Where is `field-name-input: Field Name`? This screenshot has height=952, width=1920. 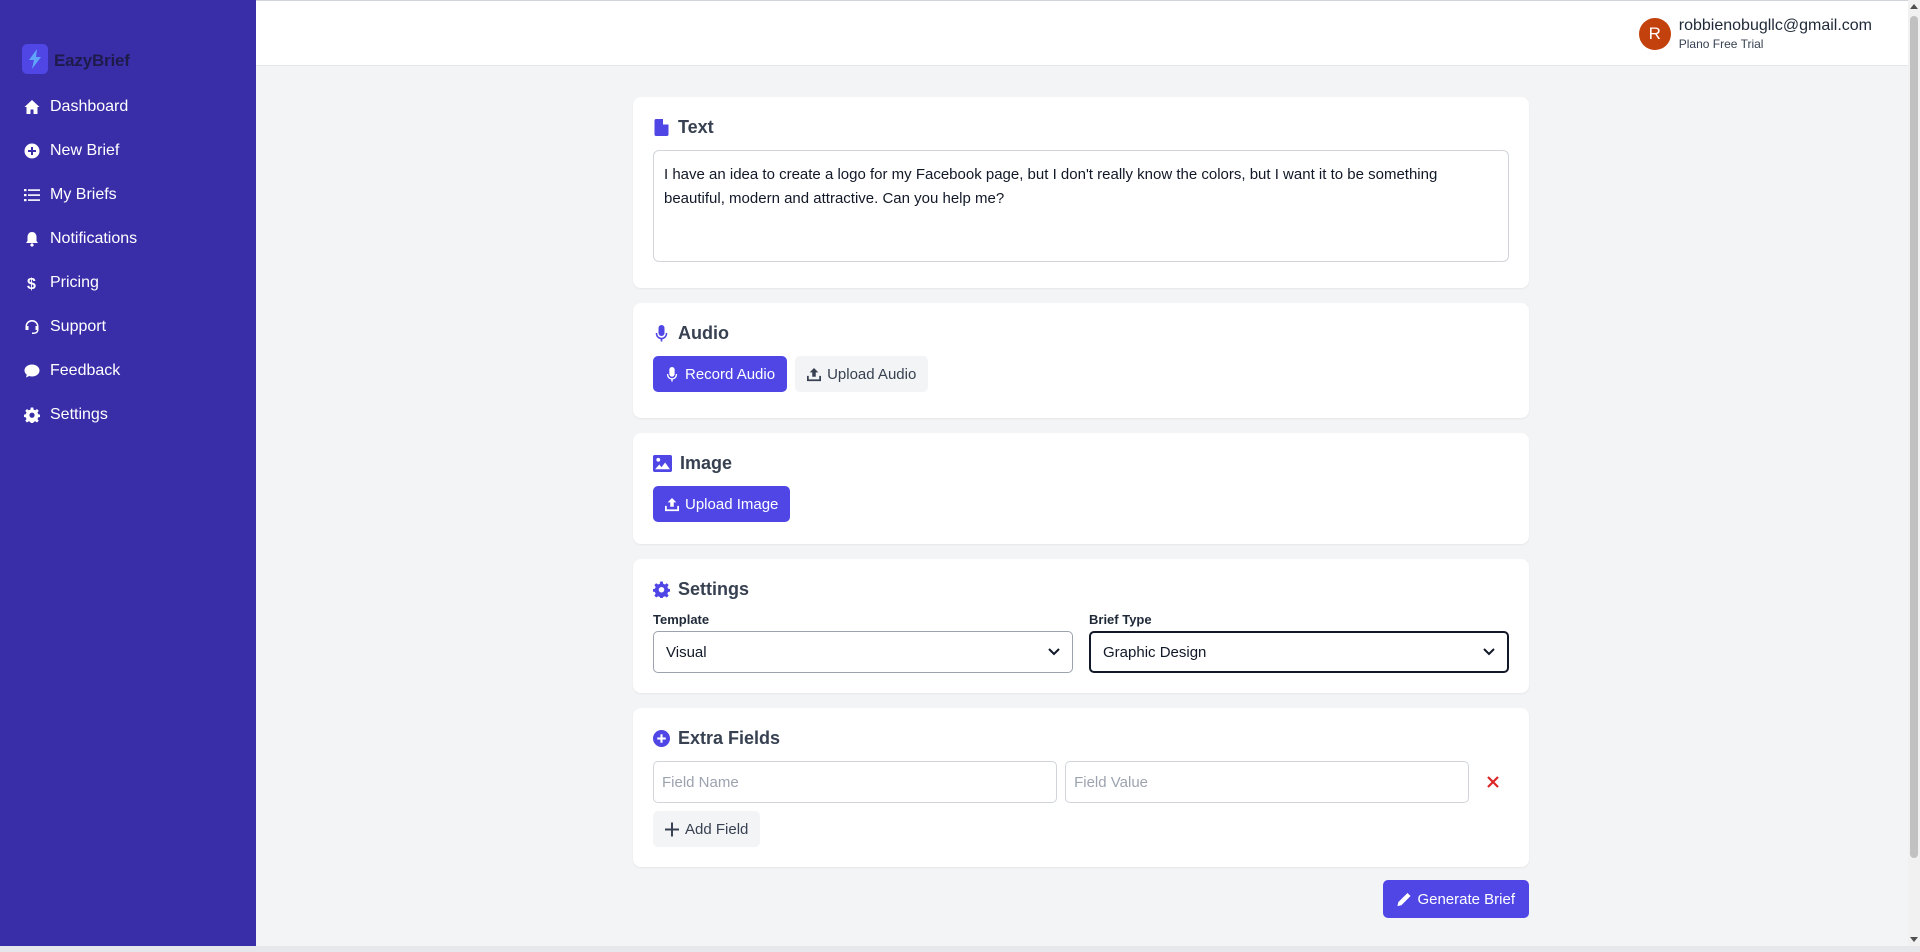
field-name-input: Field Name is located at coordinates (855, 782).